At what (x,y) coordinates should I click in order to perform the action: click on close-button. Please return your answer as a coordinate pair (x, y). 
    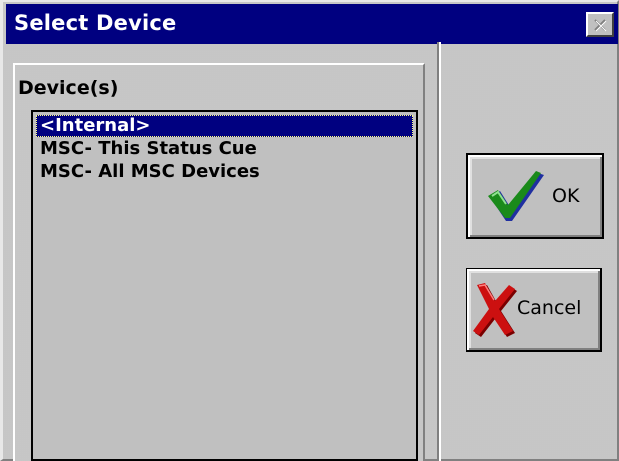
    Looking at the image, I should click on (600, 24).